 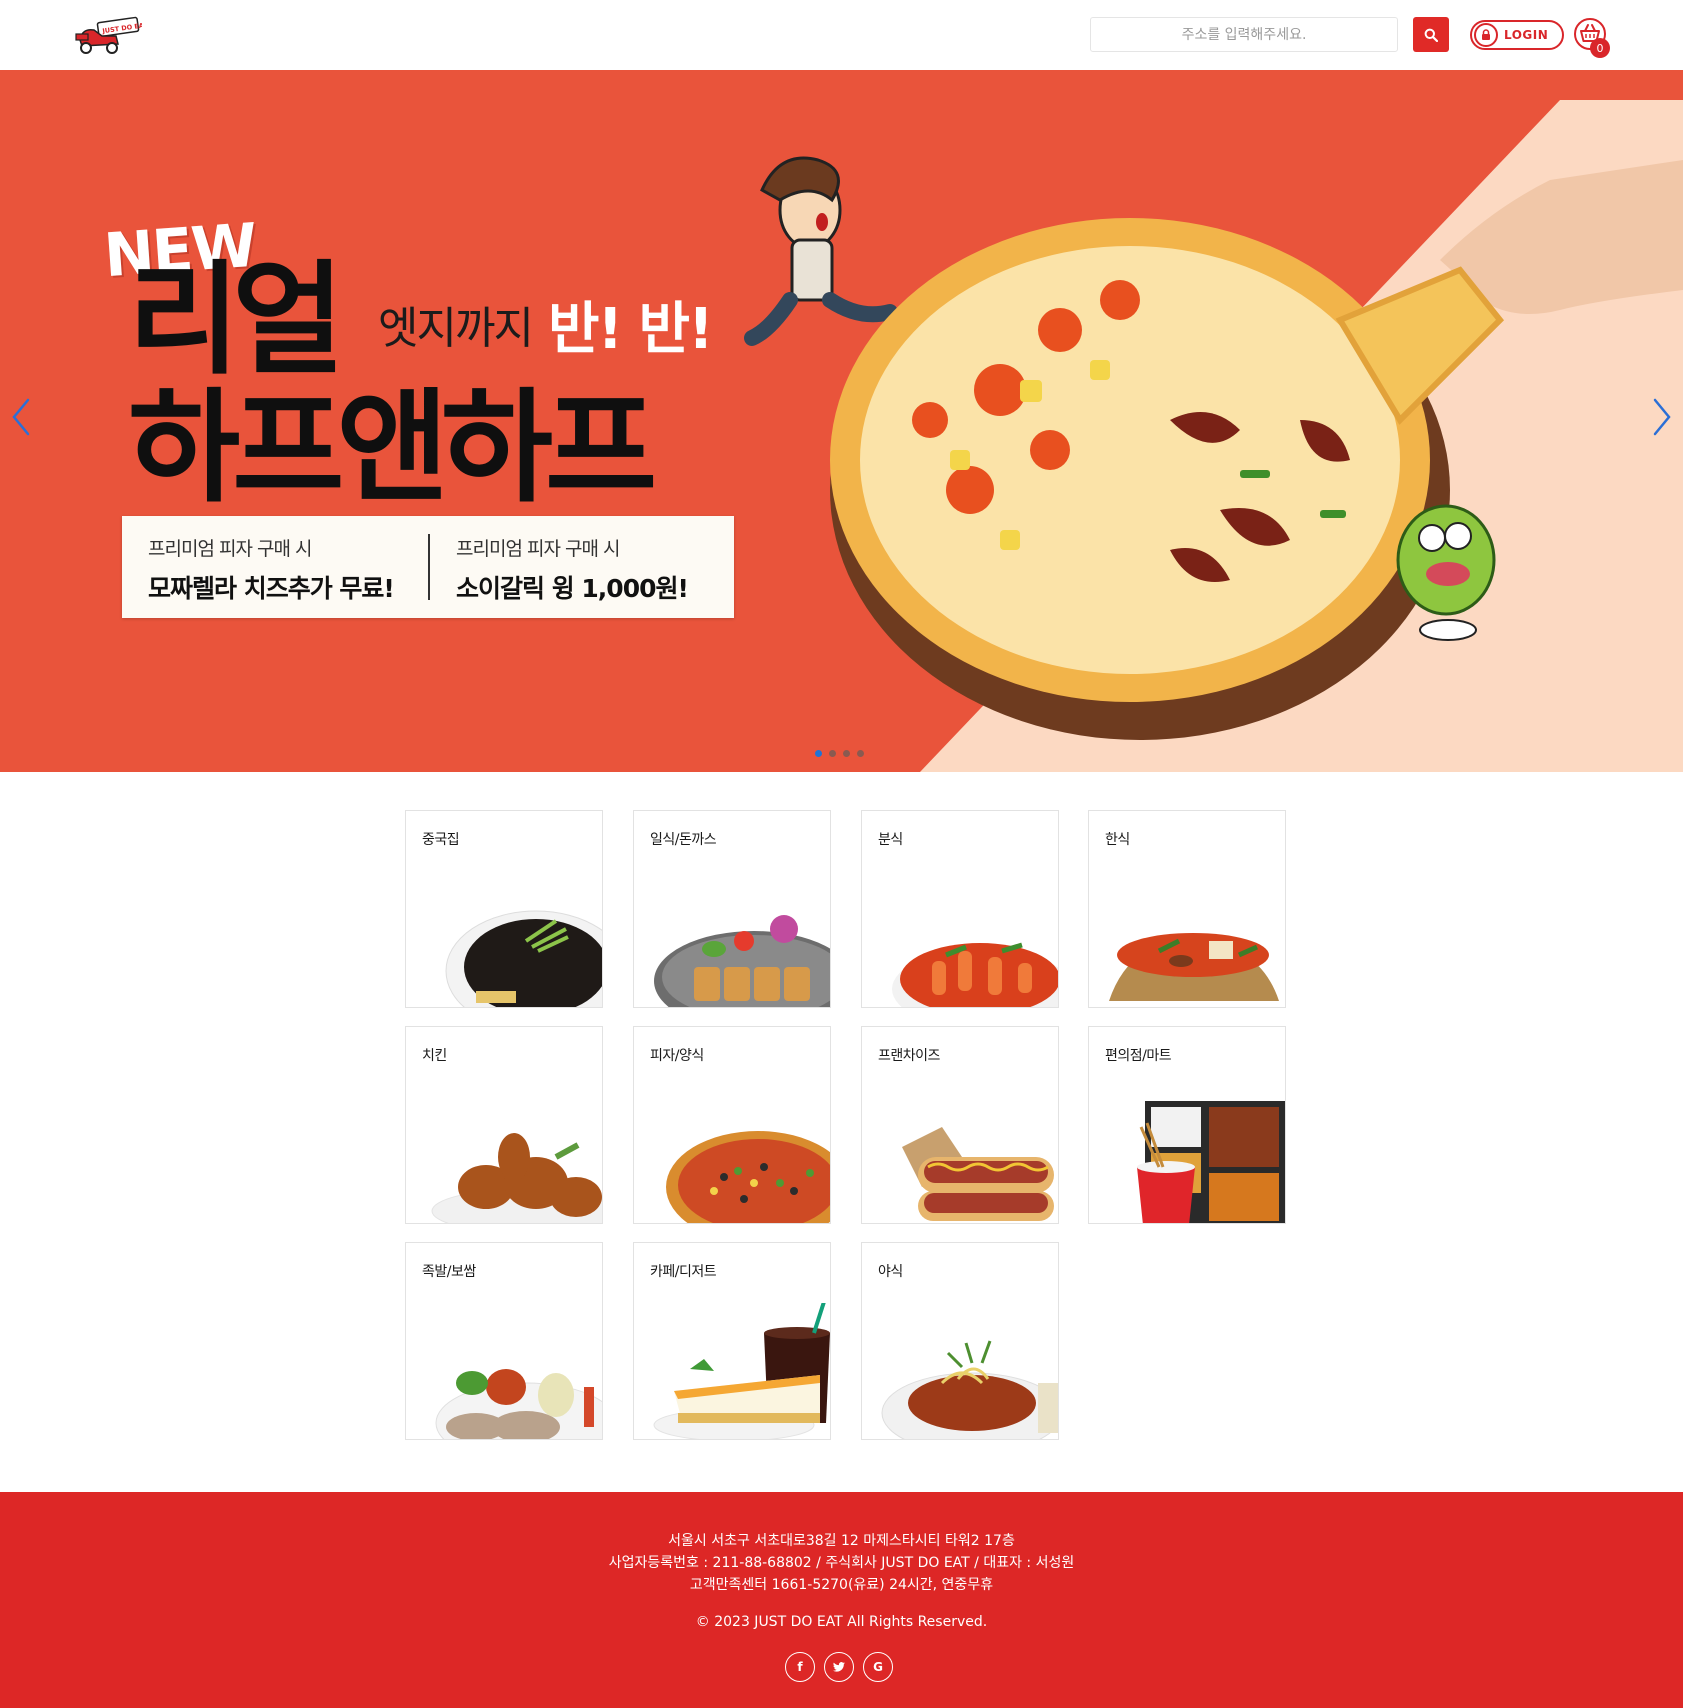 What do you see at coordinates (1187, 909) in the screenshot?
I see `category-card-korean: 한식` at bounding box center [1187, 909].